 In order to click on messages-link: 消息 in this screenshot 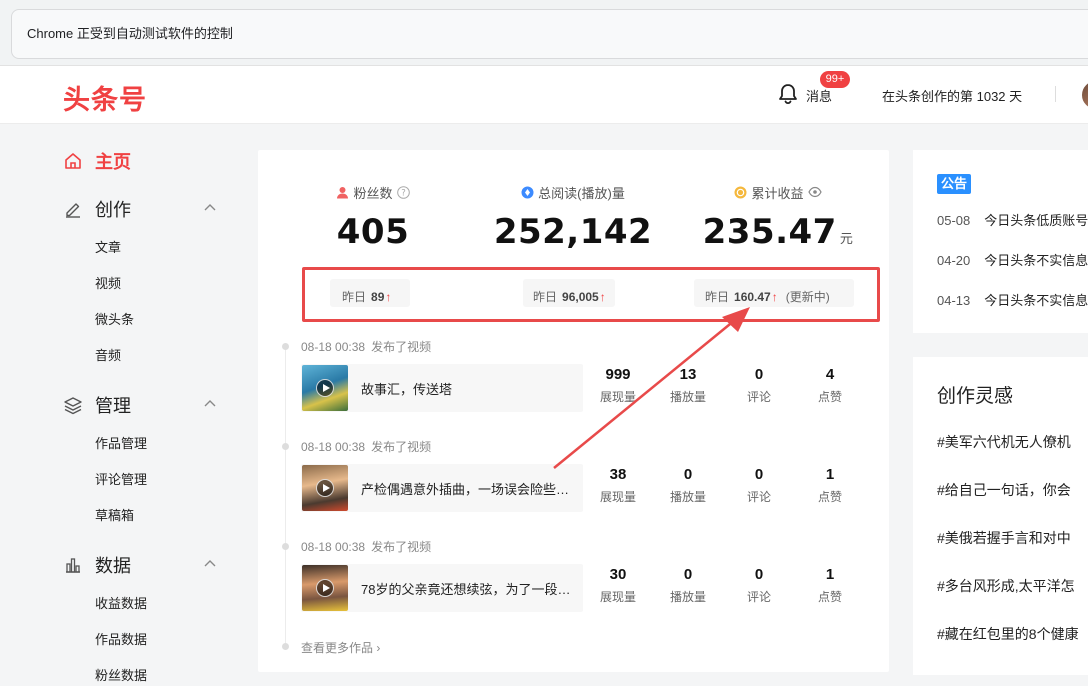, I will do `click(819, 95)`.